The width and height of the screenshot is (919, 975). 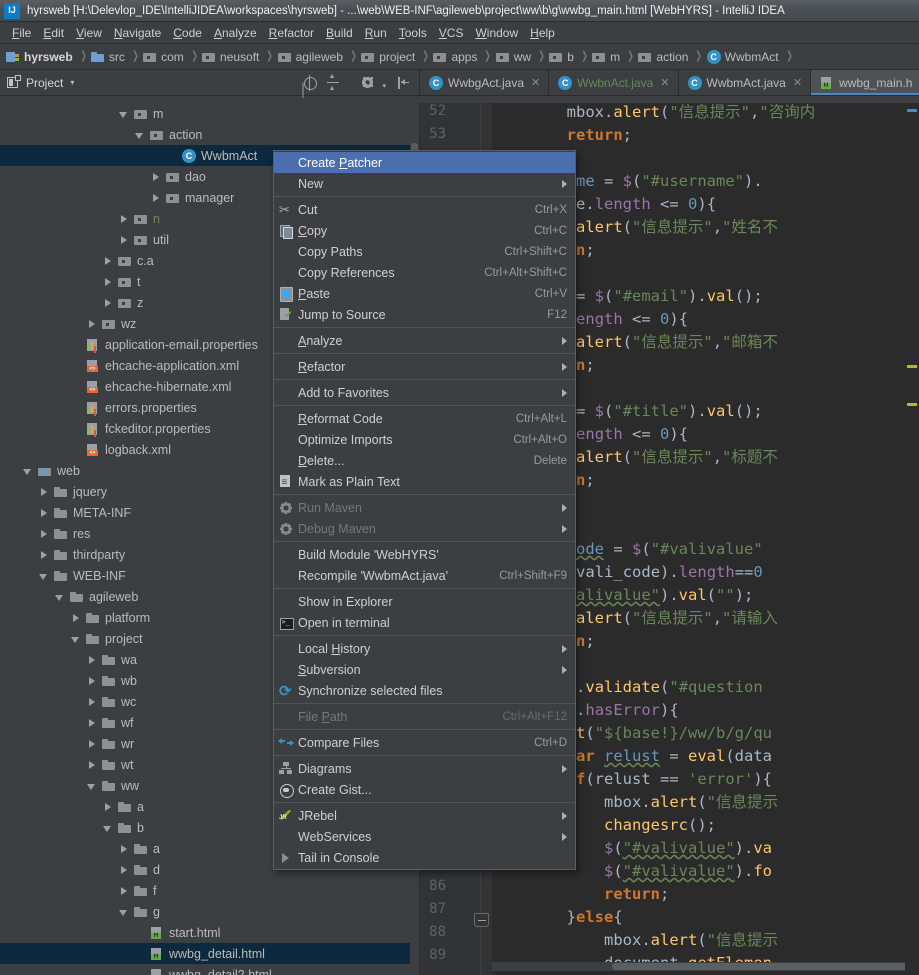 I want to click on context-menu-item-reformat-code: Reformat Code Ctrl+Alt+L, so click(x=424, y=418).